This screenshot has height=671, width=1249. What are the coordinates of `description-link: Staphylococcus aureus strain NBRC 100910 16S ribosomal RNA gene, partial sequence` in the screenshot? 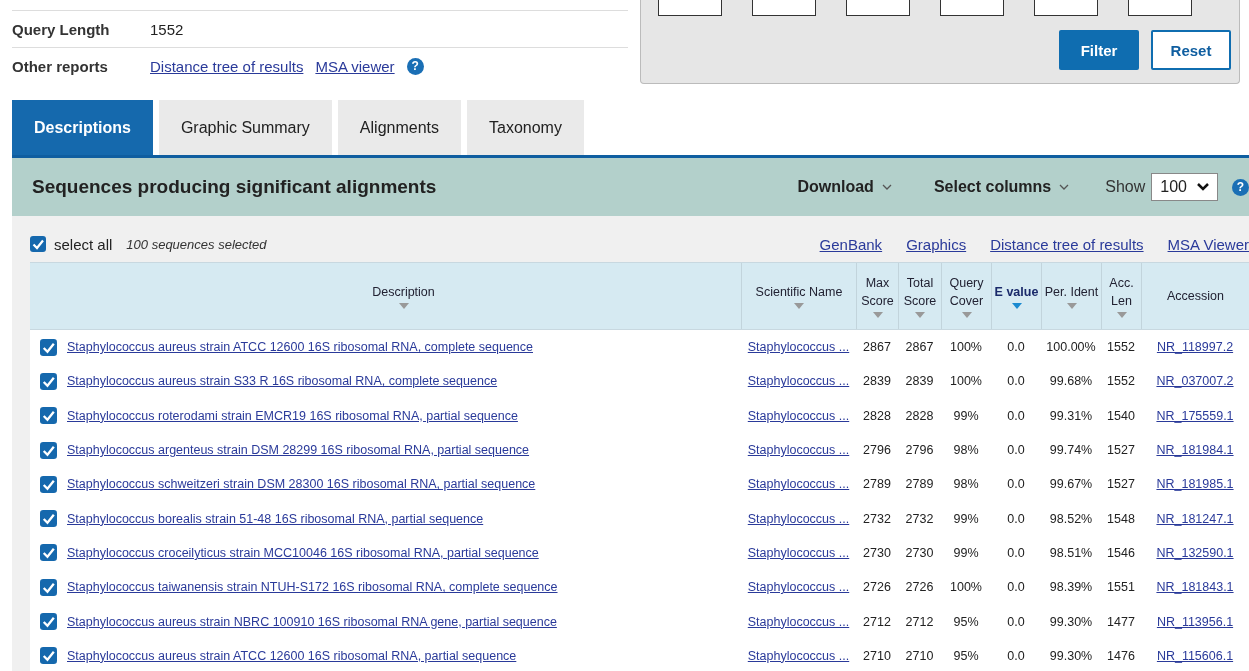 It's located at (312, 621).